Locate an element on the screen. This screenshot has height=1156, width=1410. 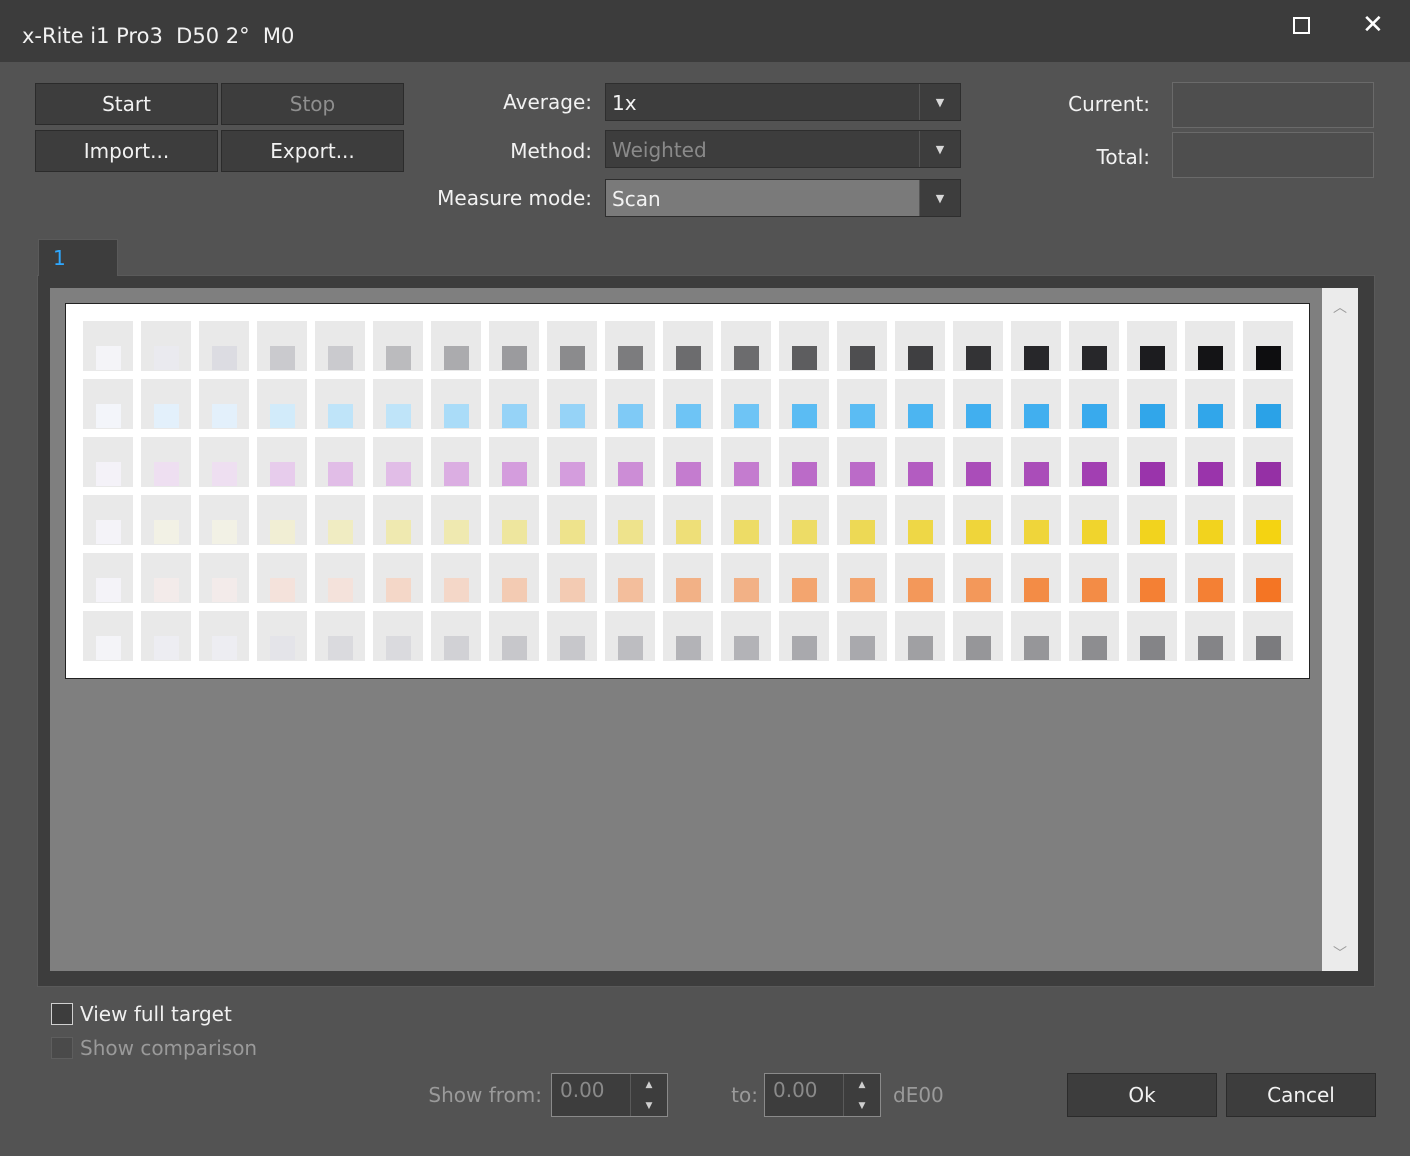
maximize-button is located at coordinates (1300, 26).